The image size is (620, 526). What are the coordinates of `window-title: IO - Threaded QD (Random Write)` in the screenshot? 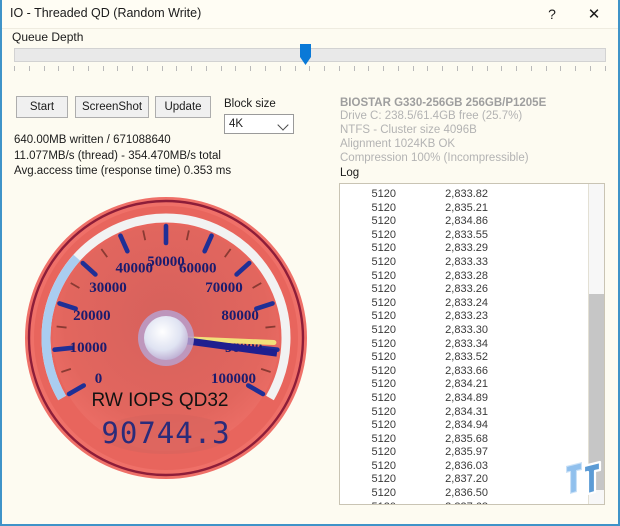 It's located at (106, 13).